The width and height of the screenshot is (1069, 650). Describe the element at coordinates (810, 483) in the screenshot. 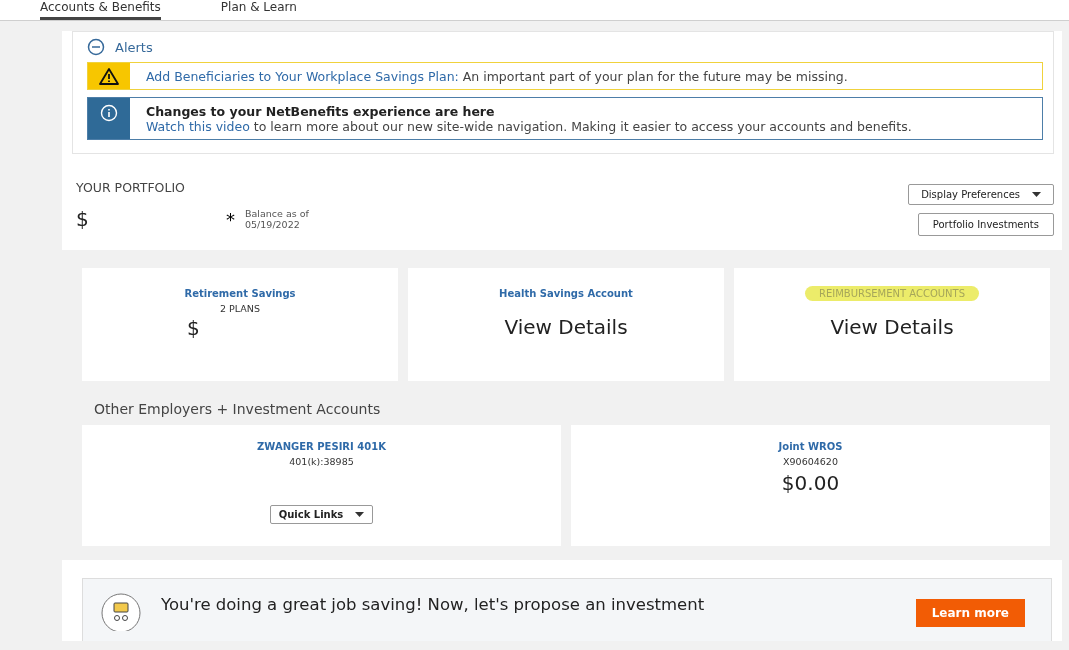

I see `account-amount: $0.00` at that location.